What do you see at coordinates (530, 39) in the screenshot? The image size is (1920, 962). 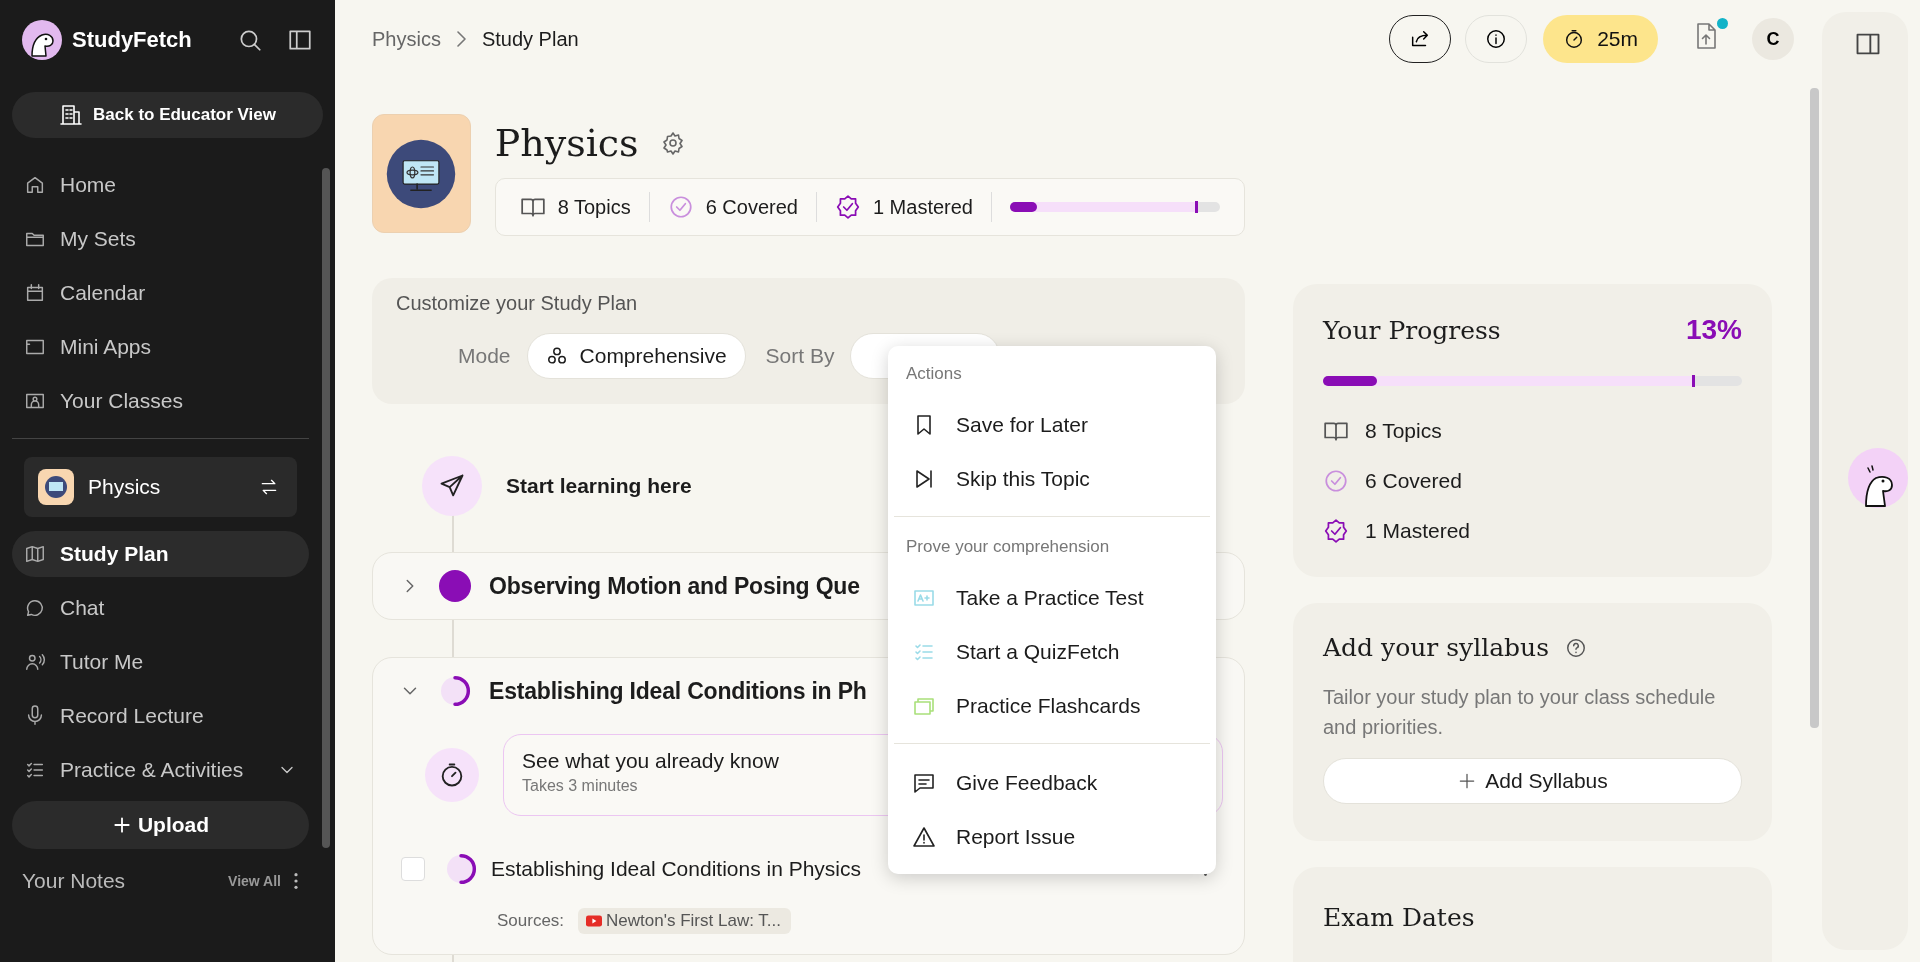 I see `breadcrumb-current: Study Plan` at bounding box center [530, 39].